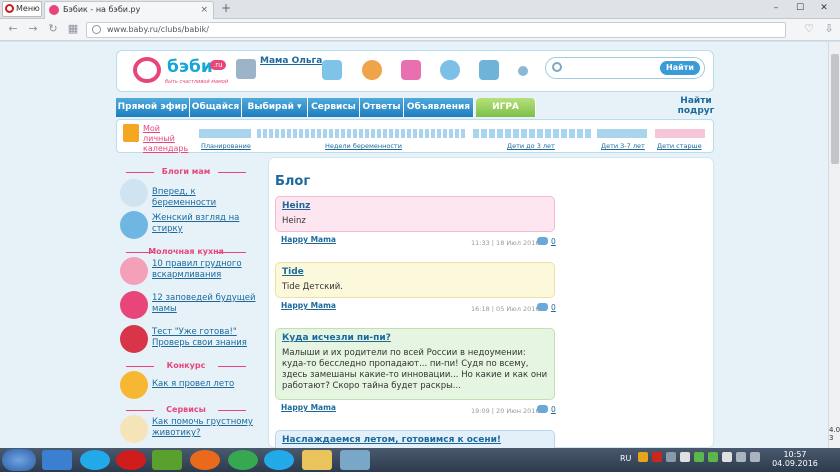 The height and width of the screenshot is (472, 840). What do you see at coordinates (204, 338) in the screenshot?
I see `sidebar-link: Тест "Уже готова!" Проверь свои знания` at bounding box center [204, 338].